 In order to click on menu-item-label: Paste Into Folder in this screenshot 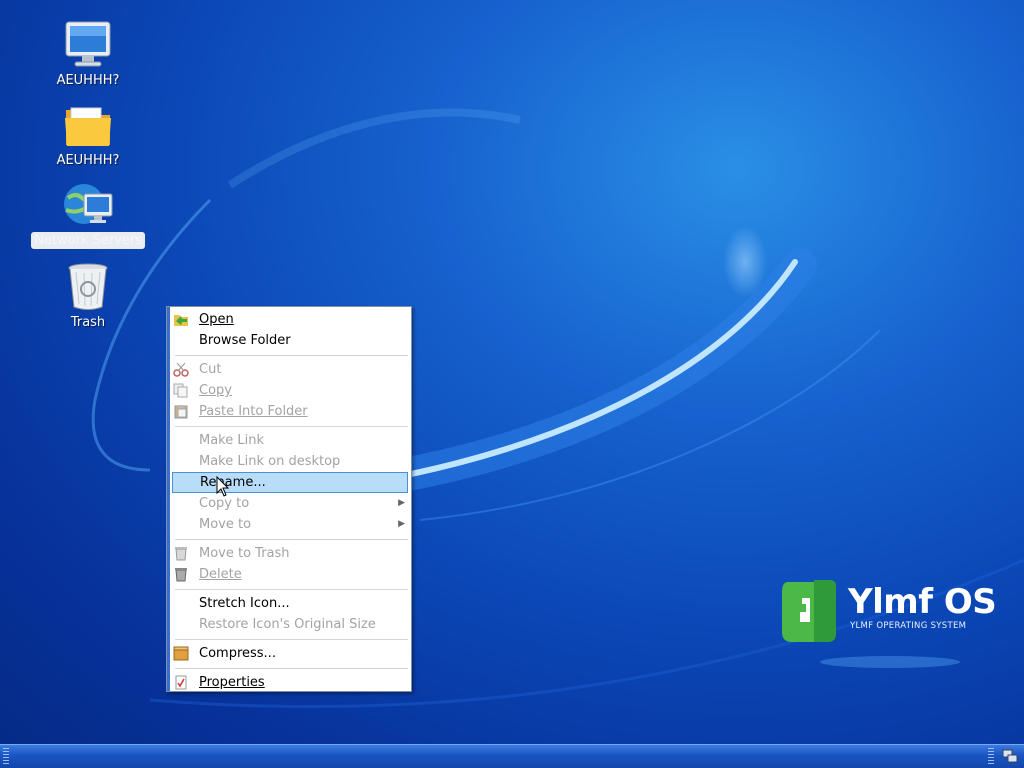, I will do `click(253, 411)`.